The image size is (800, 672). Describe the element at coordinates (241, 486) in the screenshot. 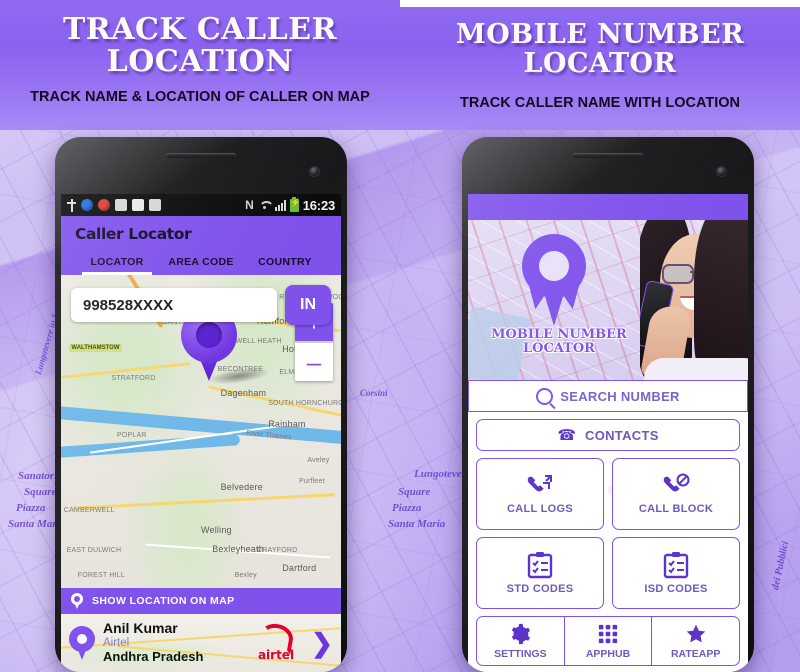

I see `map-label: Belvedere` at that location.